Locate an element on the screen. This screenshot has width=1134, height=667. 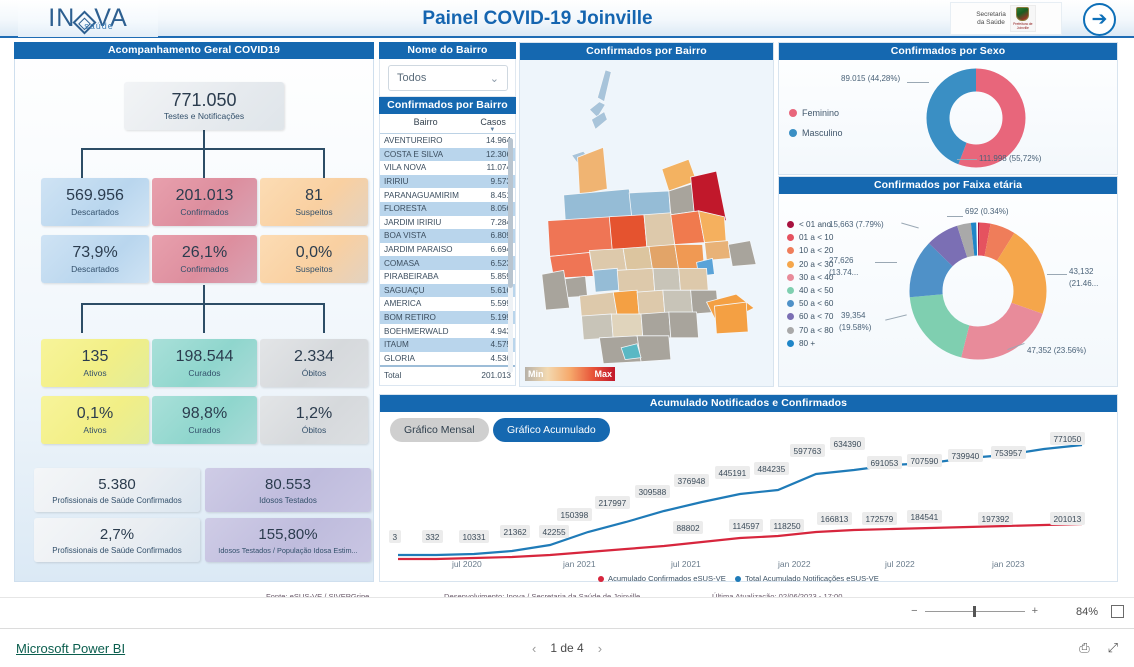
legend-item-age-1: 01 a < 10 is located at coordinates (810, 237).